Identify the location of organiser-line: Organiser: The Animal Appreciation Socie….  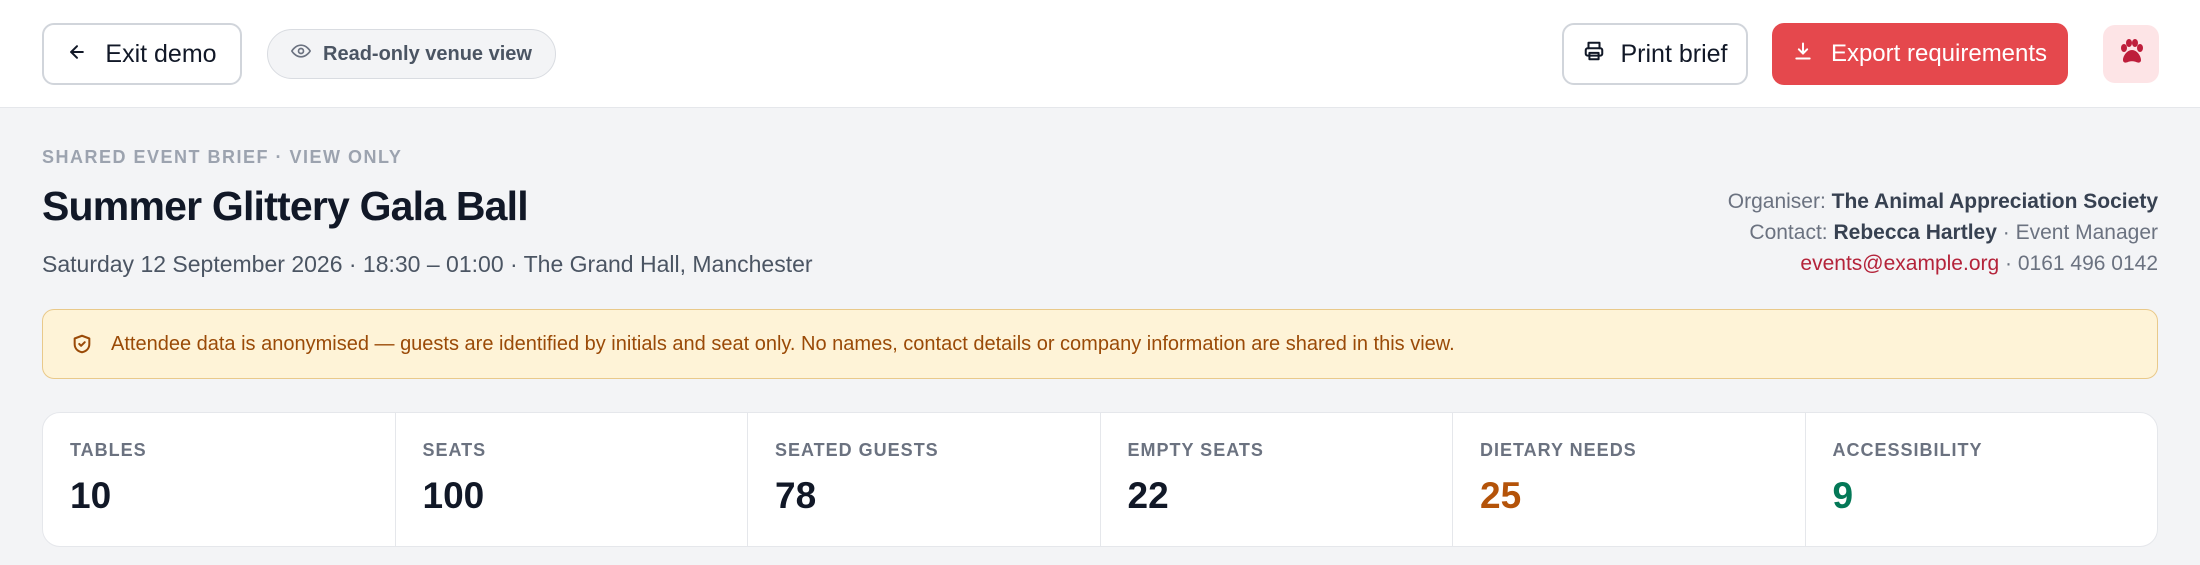
(1943, 202).